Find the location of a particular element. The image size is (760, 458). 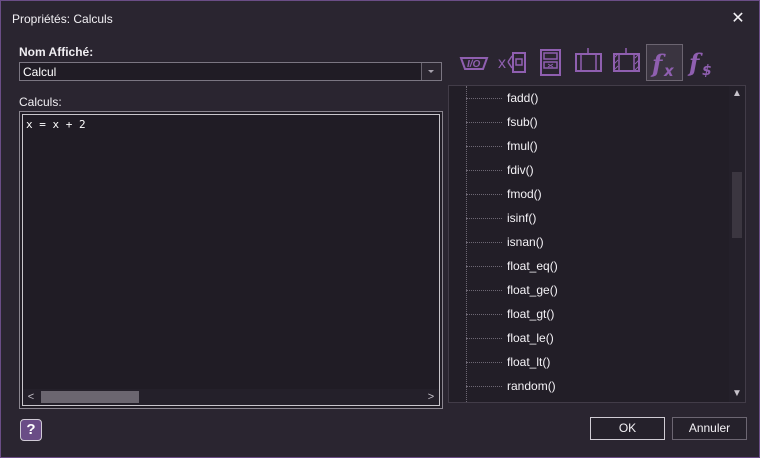

tab-functions: f x is located at coordinates (664, 62).